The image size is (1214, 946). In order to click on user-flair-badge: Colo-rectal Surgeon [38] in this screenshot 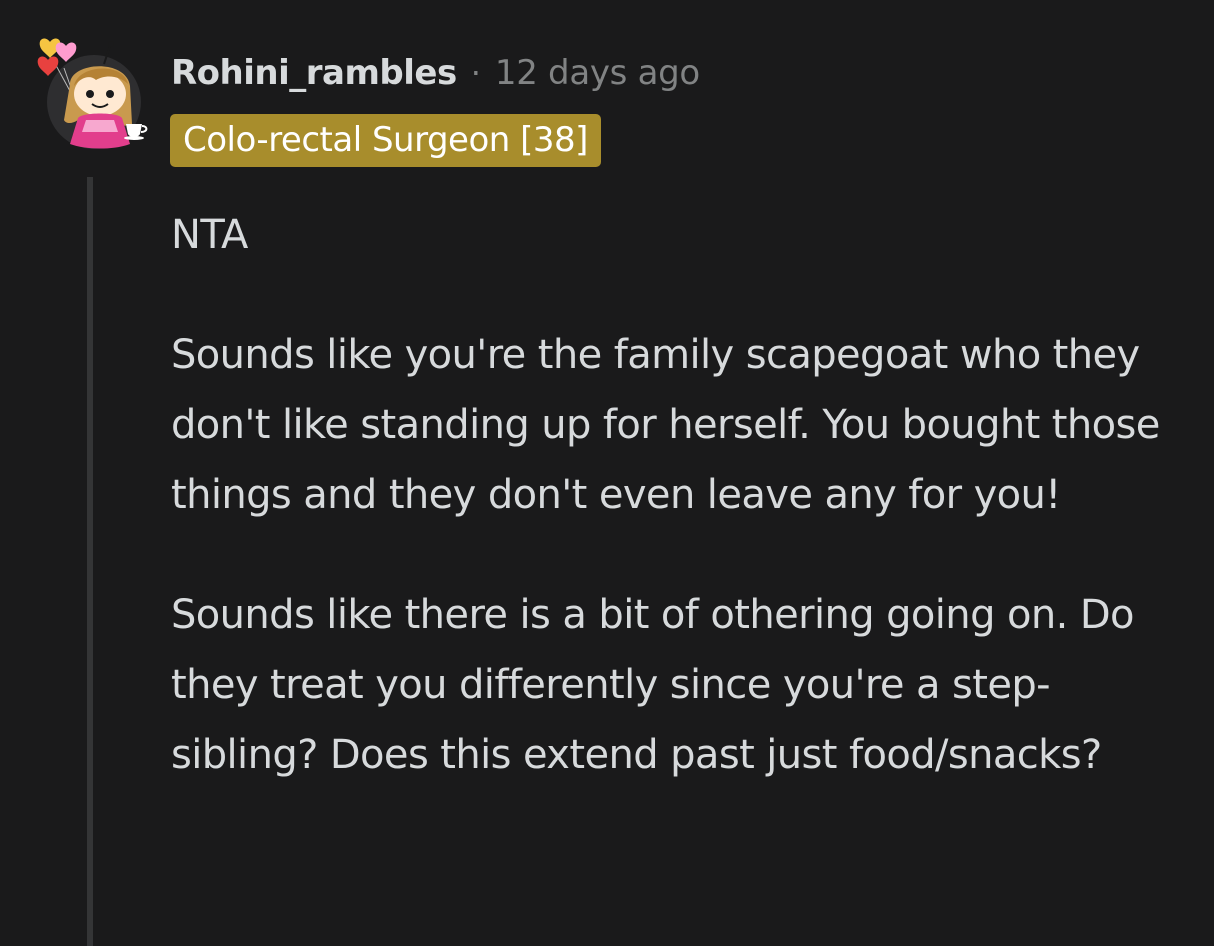, I will do `click(385, 140)`.